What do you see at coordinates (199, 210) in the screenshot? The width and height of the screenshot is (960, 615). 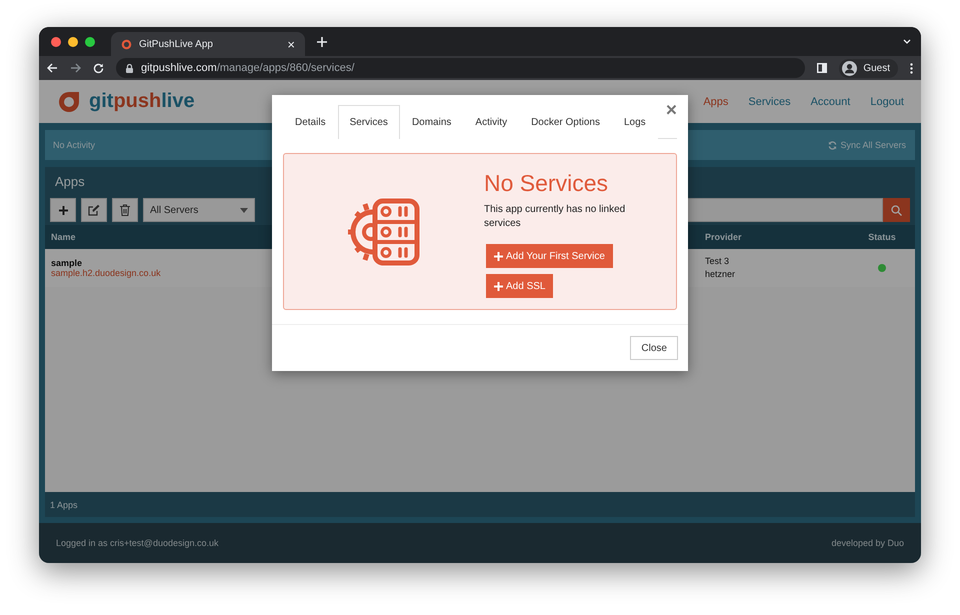 I see `server-filter-dropdown: All Servers` at bounding box center [199, 210].